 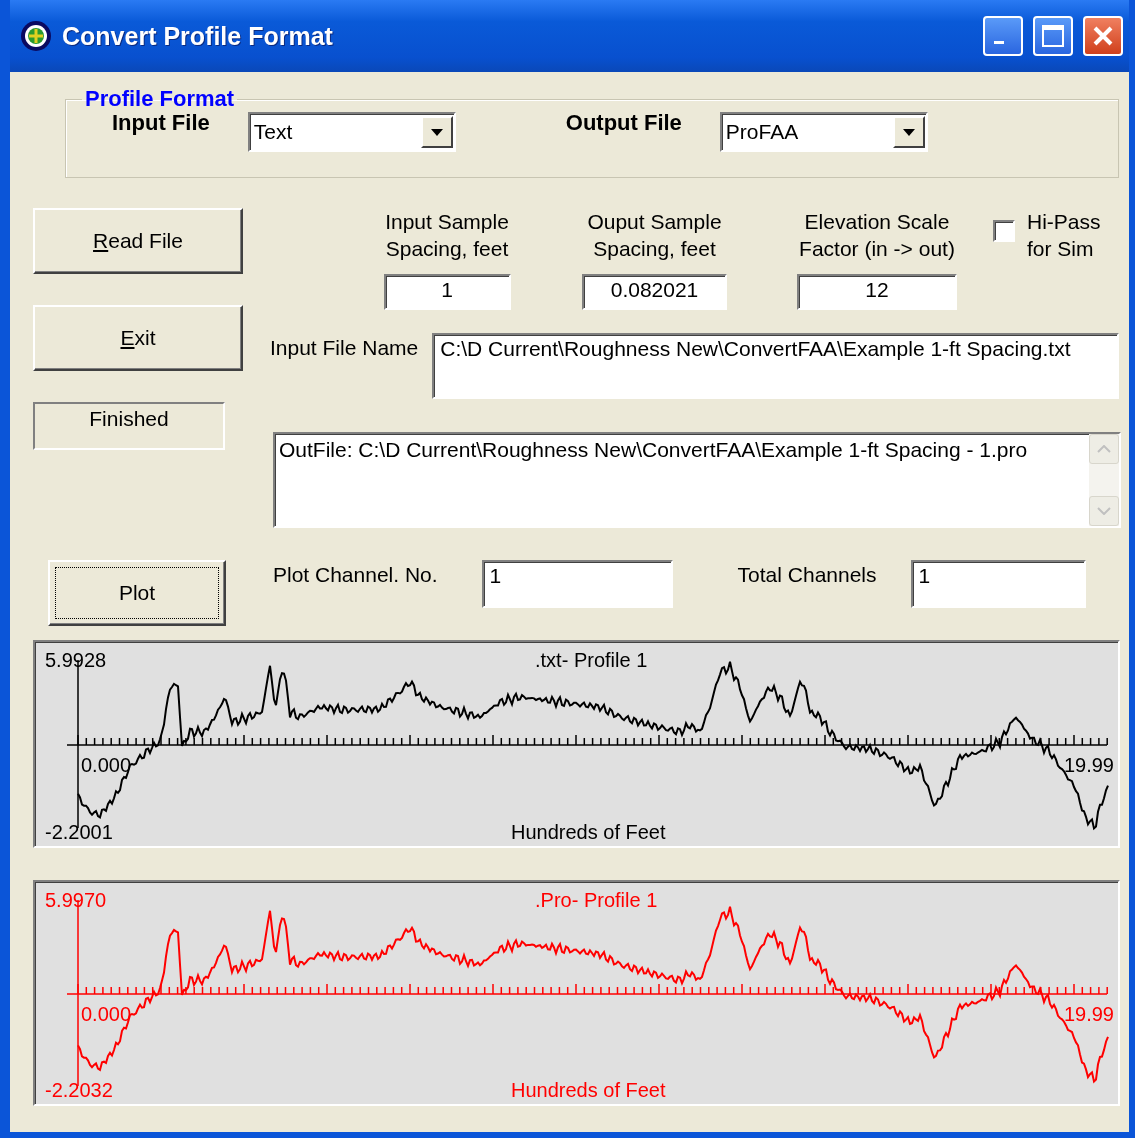 What do you see at coordinates (823, 132) in the screenshot?
I see `output-format-dropdown: ProFAA` at bounding box center [823, 132].